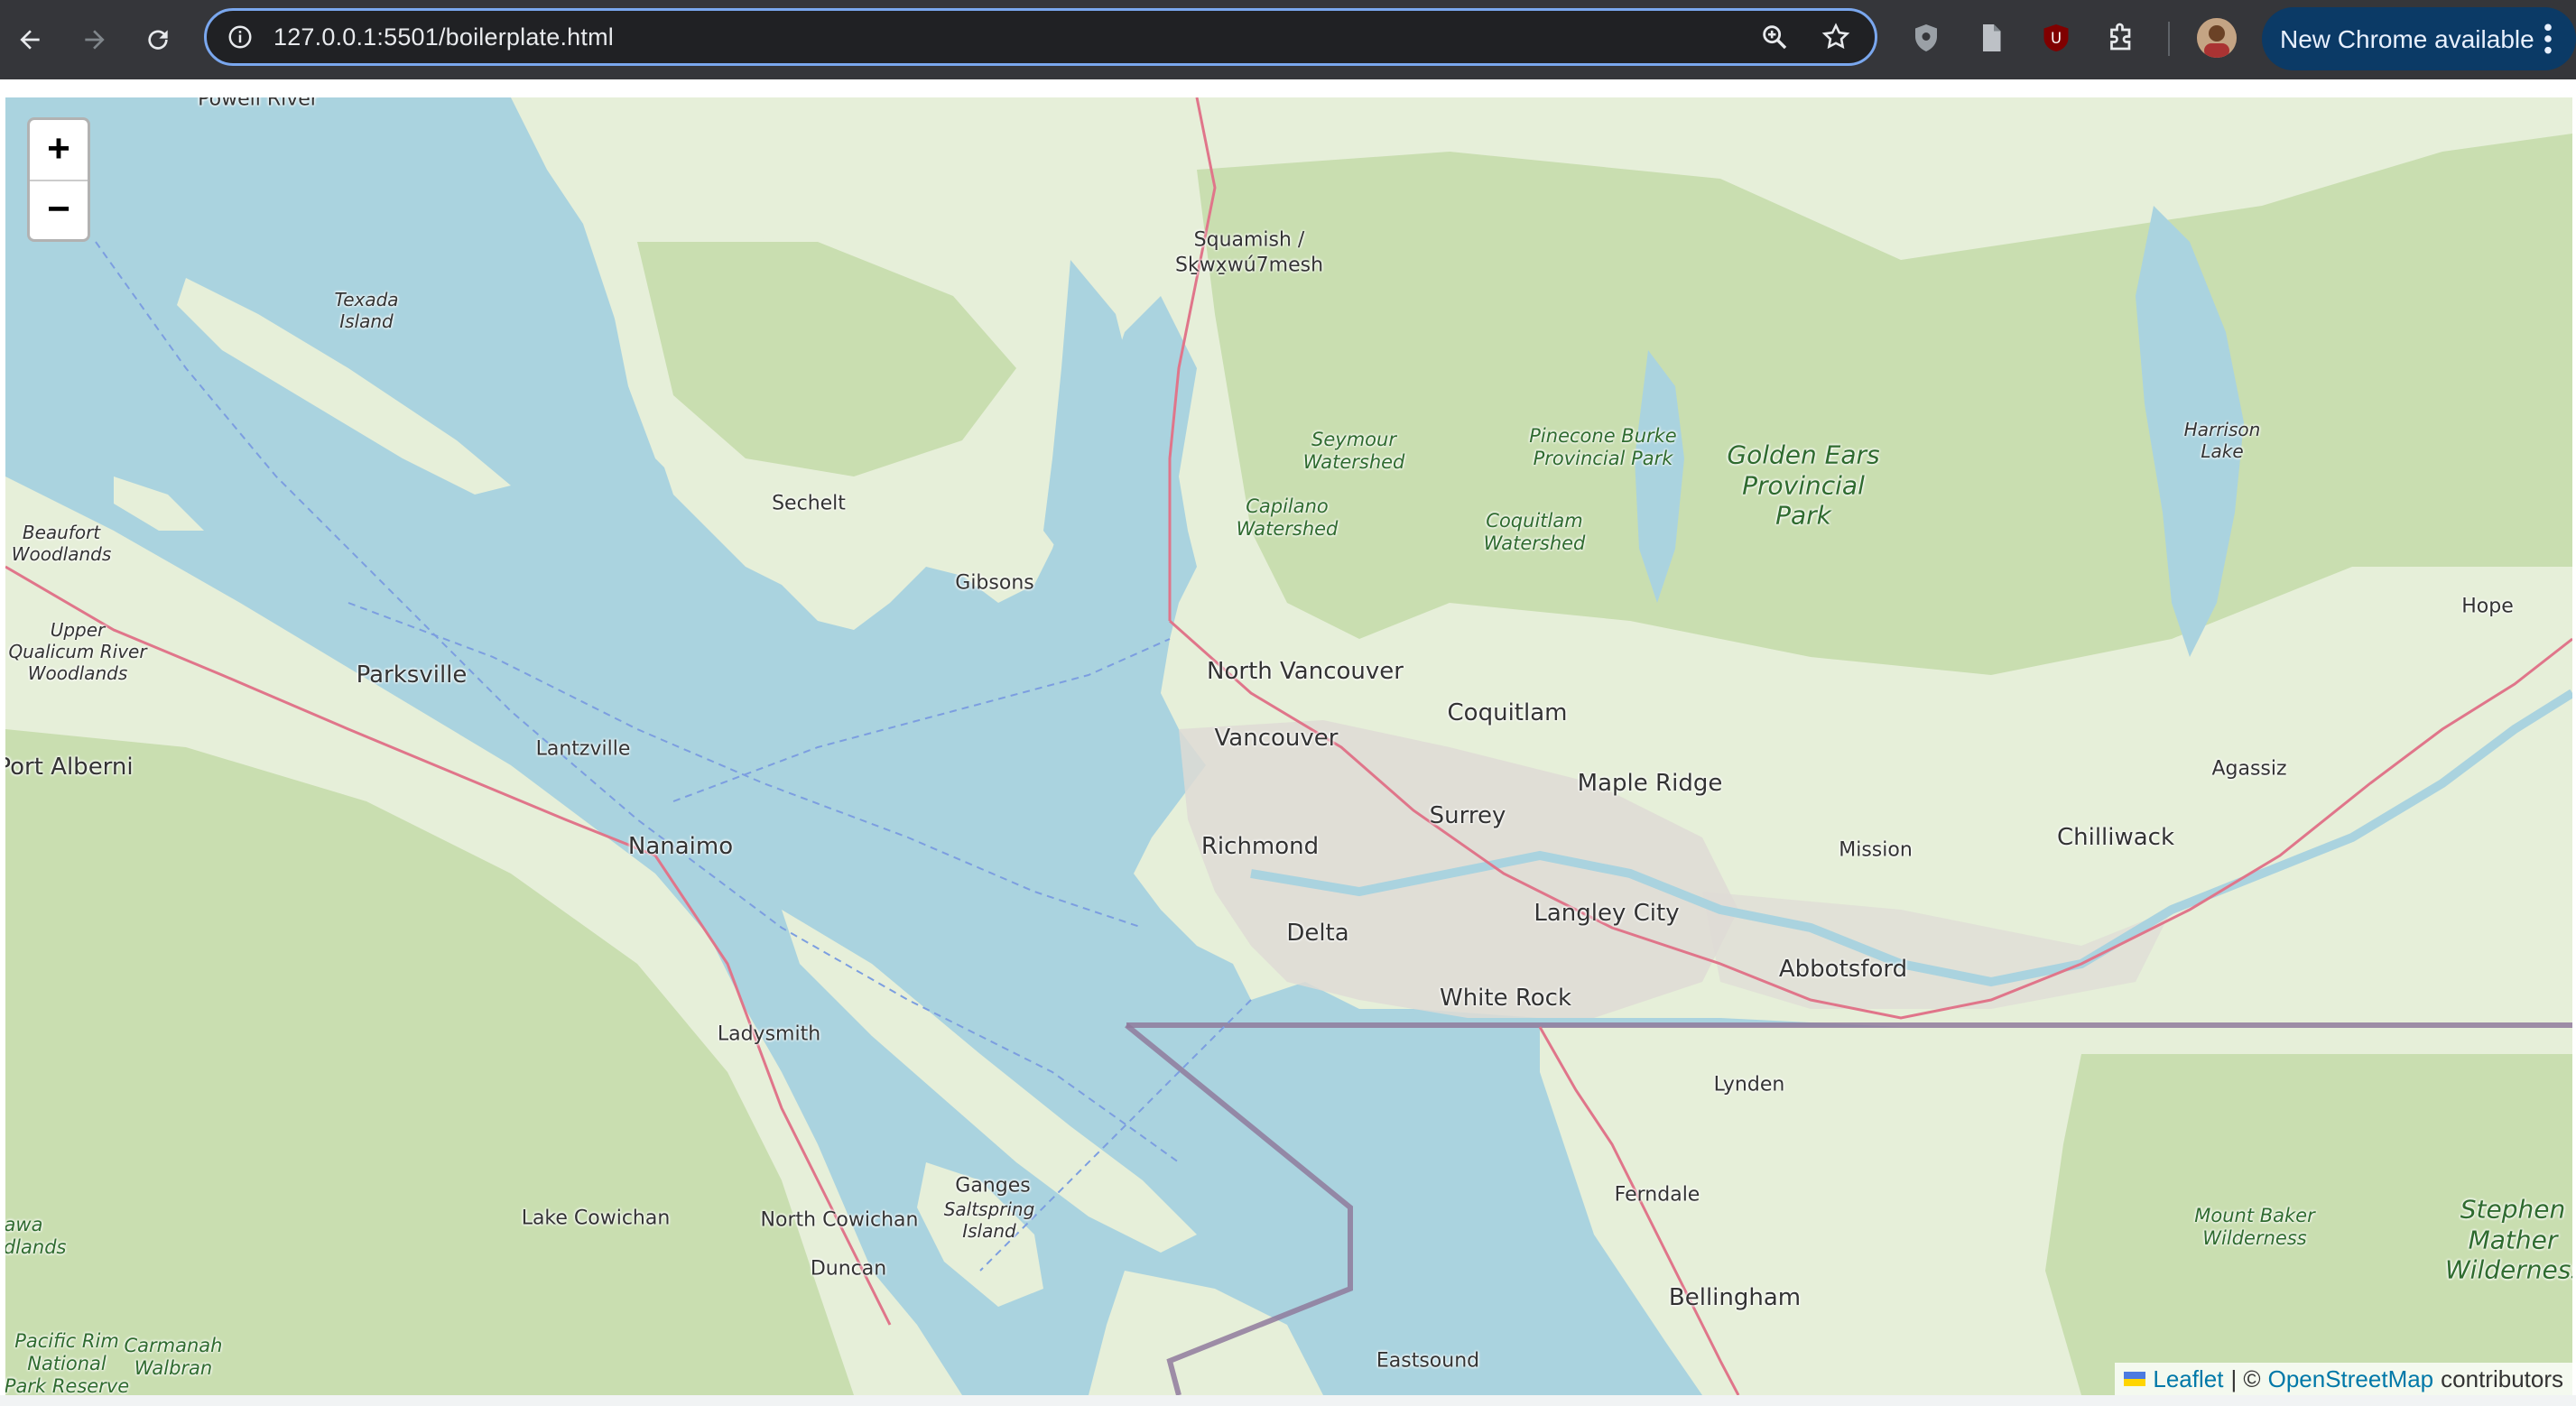  I want to click on shield-icon, so click(1926, 37).